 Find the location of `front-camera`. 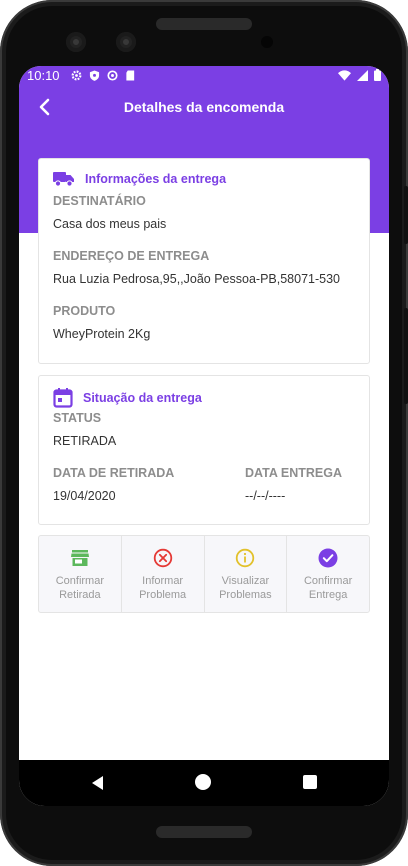

front-camera is located at coordinates (76, 42).